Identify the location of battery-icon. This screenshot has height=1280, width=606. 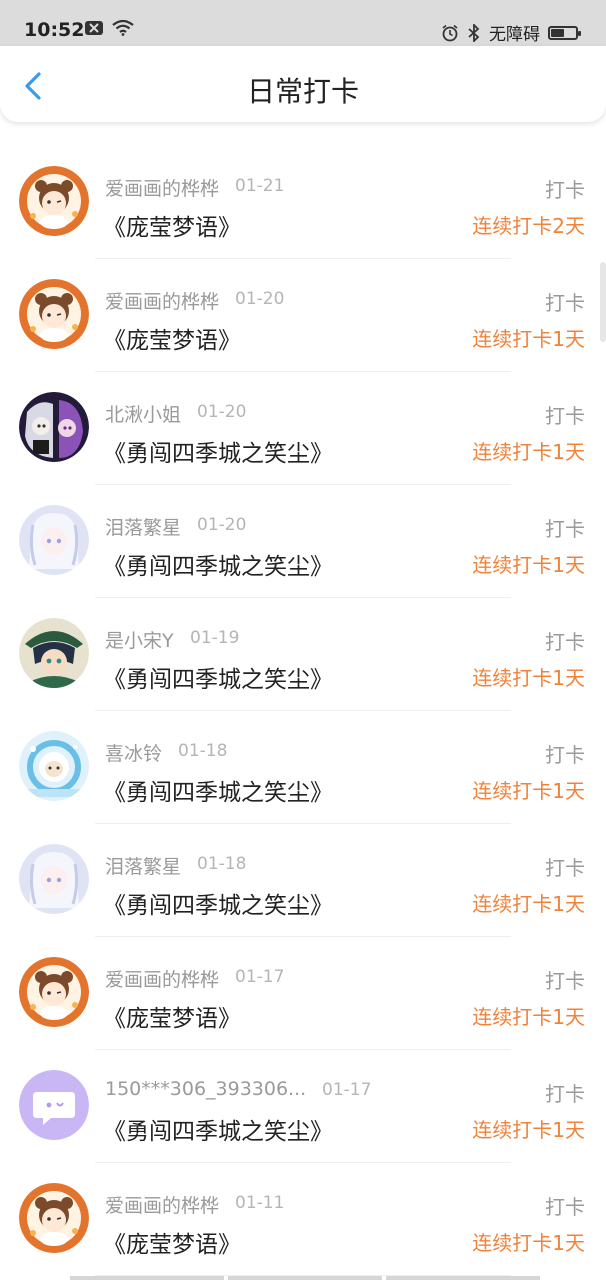
(564, 32).